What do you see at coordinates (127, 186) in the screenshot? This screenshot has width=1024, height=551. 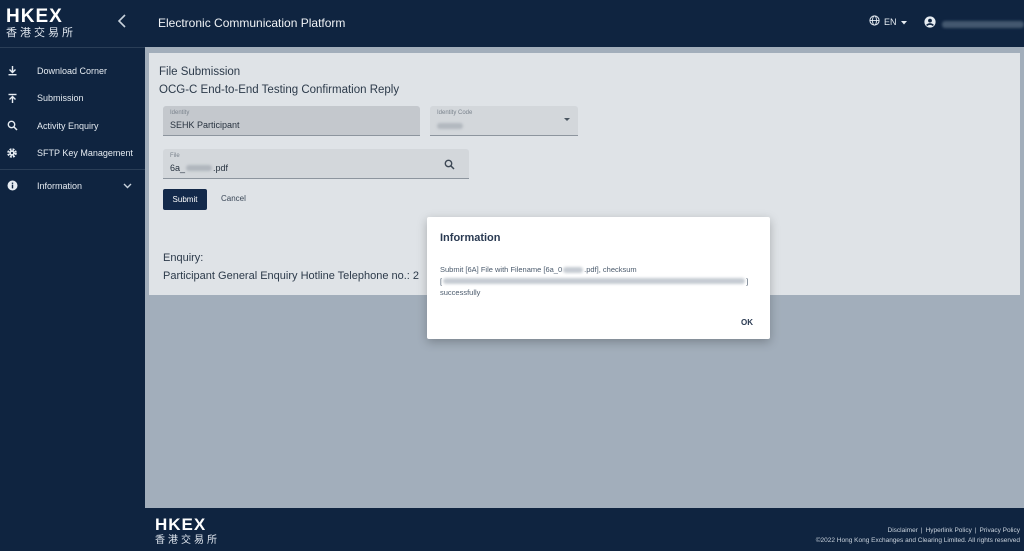 I see `chevron-down-icon` at bounding box center [127, 186].